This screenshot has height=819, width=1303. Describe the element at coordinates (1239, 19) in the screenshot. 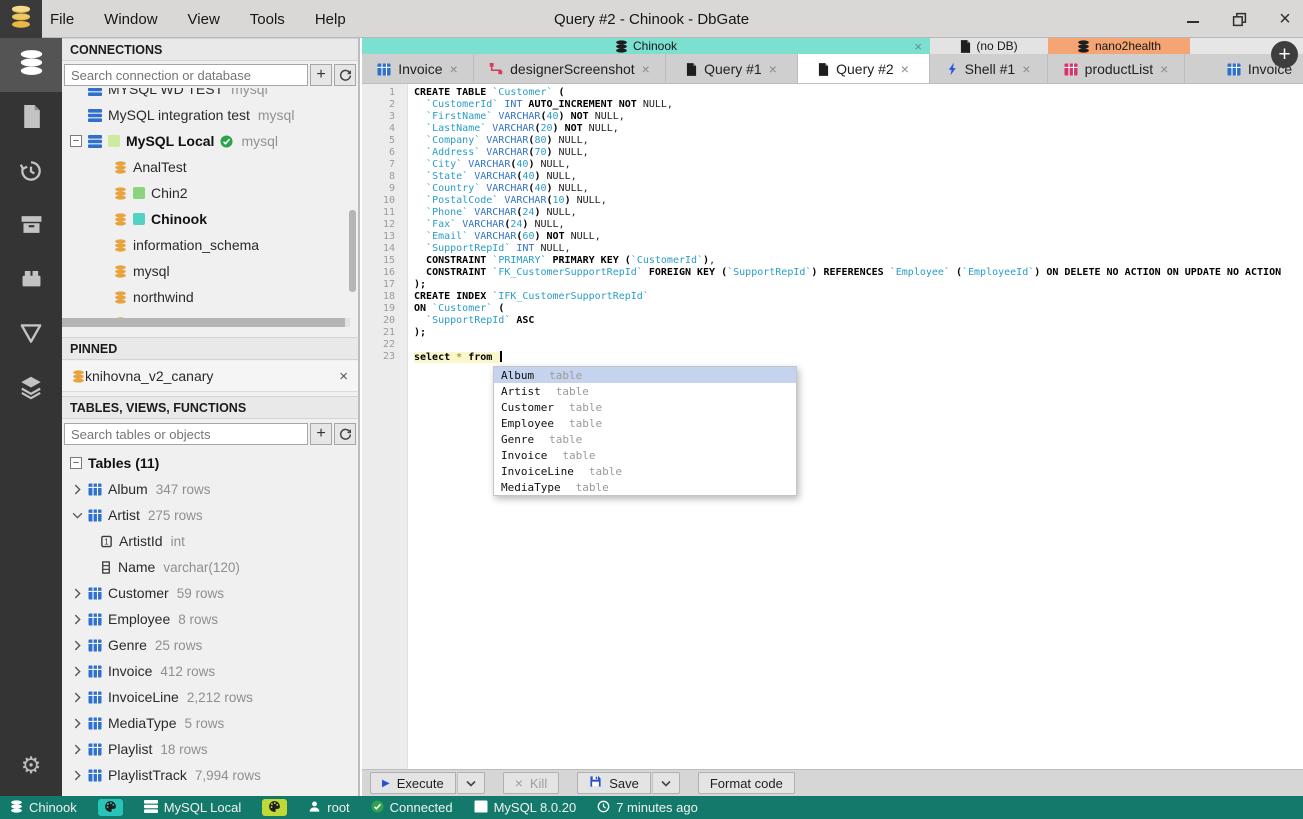

I see `restore-button` at that location.